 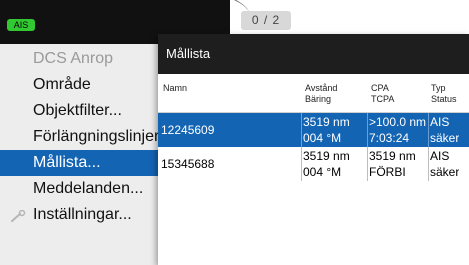 What do you see at coordinates (62, 84) in the screenshot?
I see `menu-item-label: Område` at bounding box center [62, 84].